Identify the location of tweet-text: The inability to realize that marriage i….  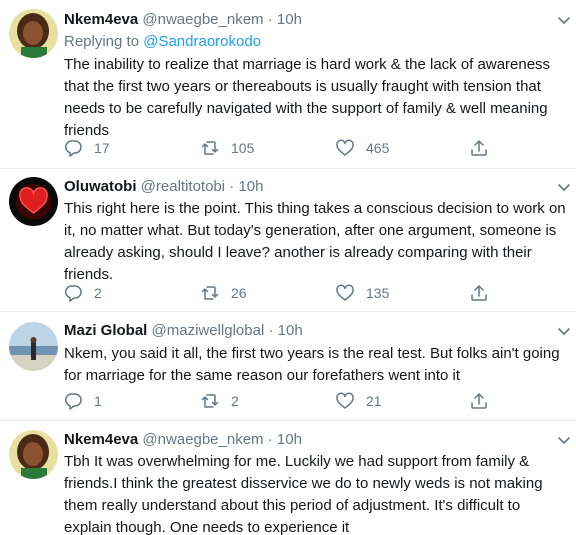
(307, 97).